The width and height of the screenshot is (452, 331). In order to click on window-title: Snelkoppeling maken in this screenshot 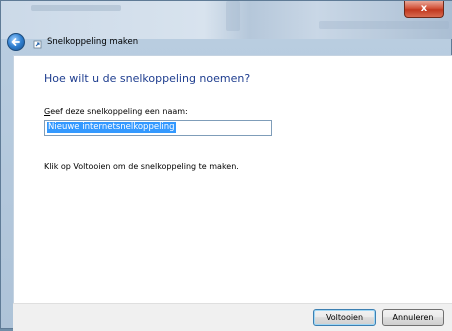, I will do `click(93, 42)`.